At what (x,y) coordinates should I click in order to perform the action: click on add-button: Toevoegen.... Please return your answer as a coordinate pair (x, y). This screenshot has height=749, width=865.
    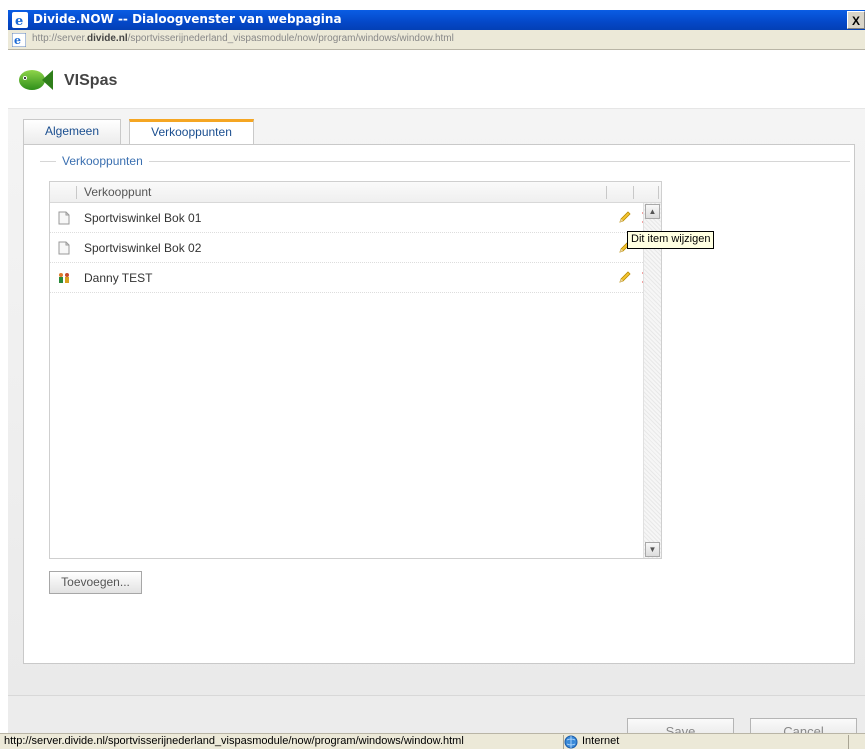
    Looking at the image, I should click on (95, 582).